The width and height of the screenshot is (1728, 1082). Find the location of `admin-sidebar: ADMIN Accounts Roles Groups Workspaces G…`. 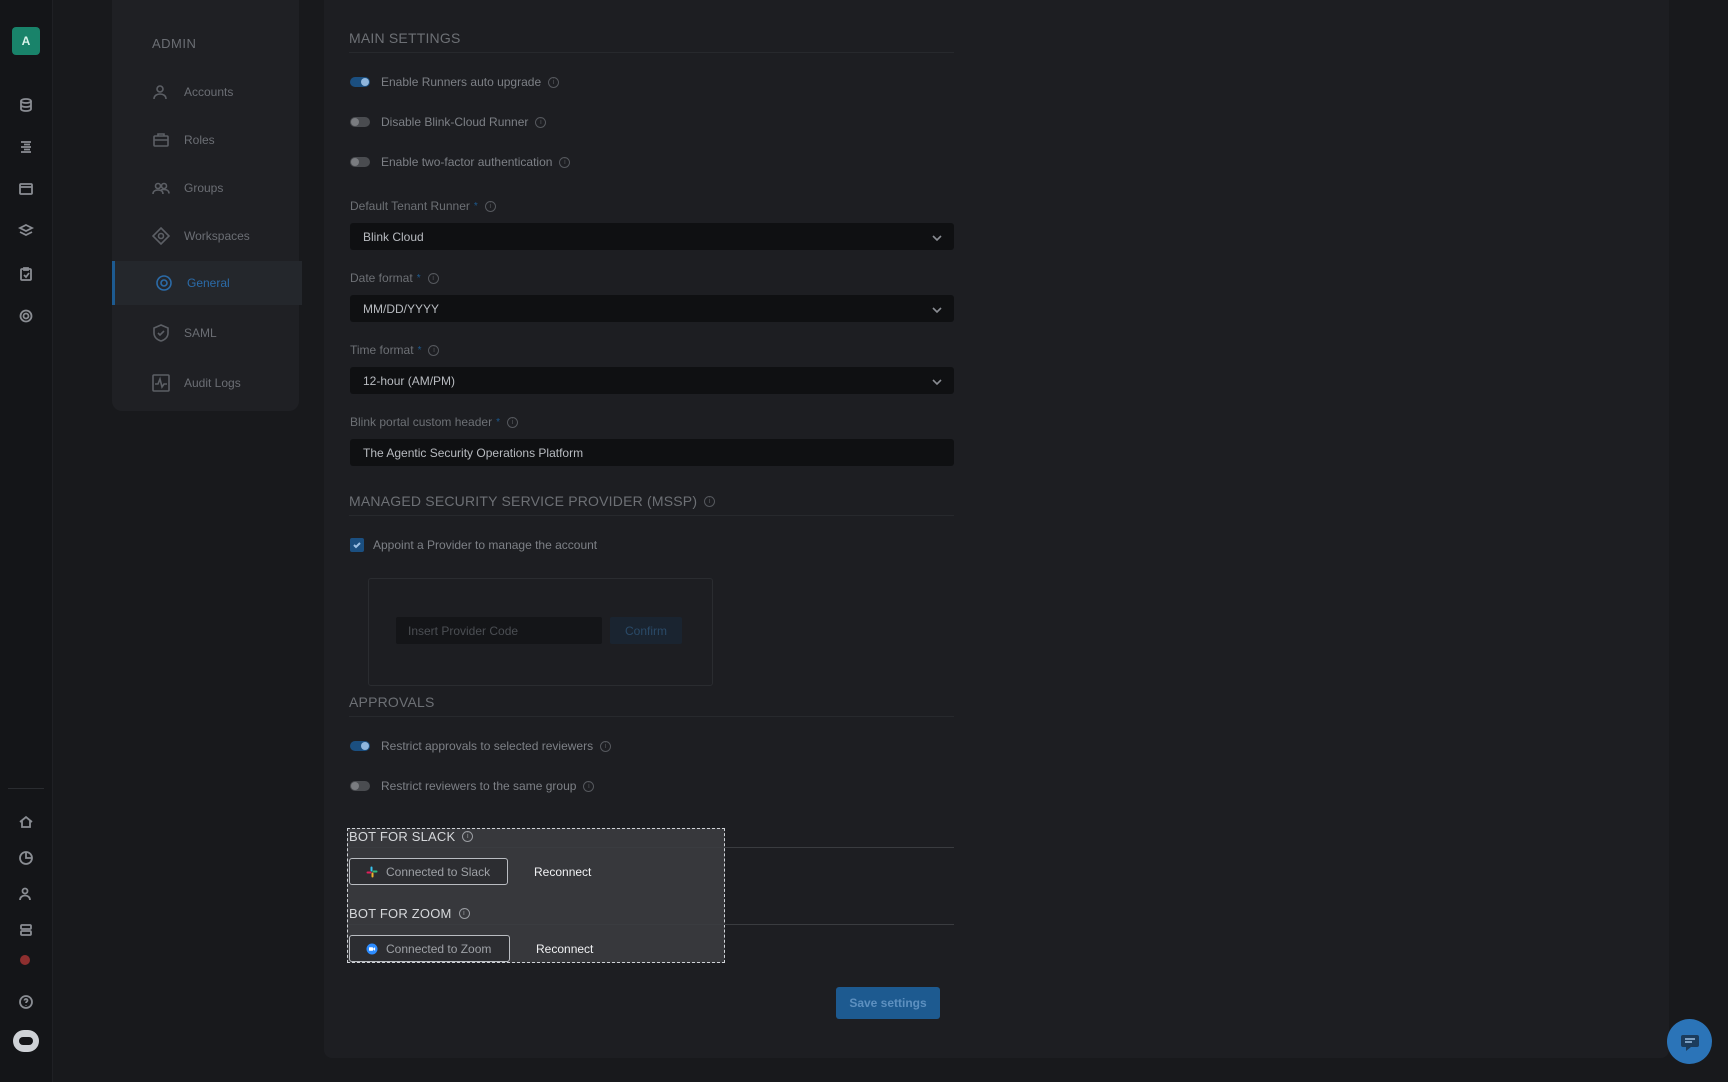

admin-sidebar: ADMIN Accounts Roles Groups Workspaces G… is located at coordinates (207, 205).